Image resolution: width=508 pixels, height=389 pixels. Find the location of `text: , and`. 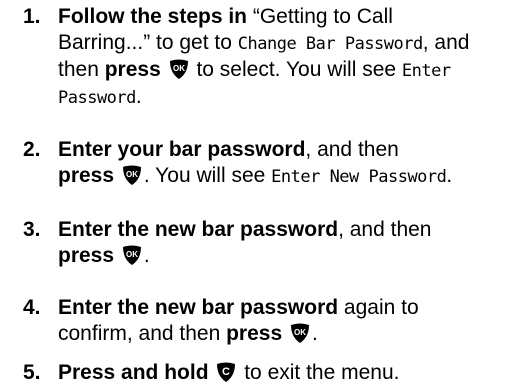

text: , and is located at coordinates (446, 42).